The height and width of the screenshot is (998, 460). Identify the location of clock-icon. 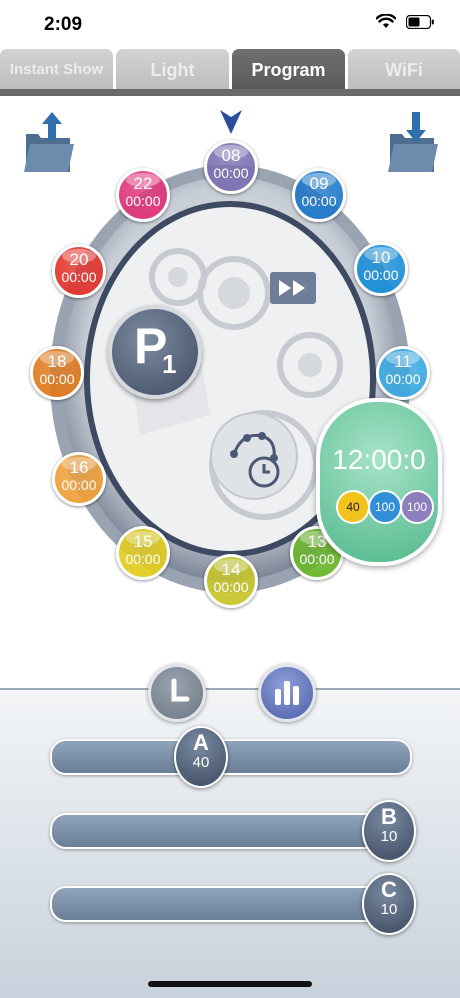
(180, 690).